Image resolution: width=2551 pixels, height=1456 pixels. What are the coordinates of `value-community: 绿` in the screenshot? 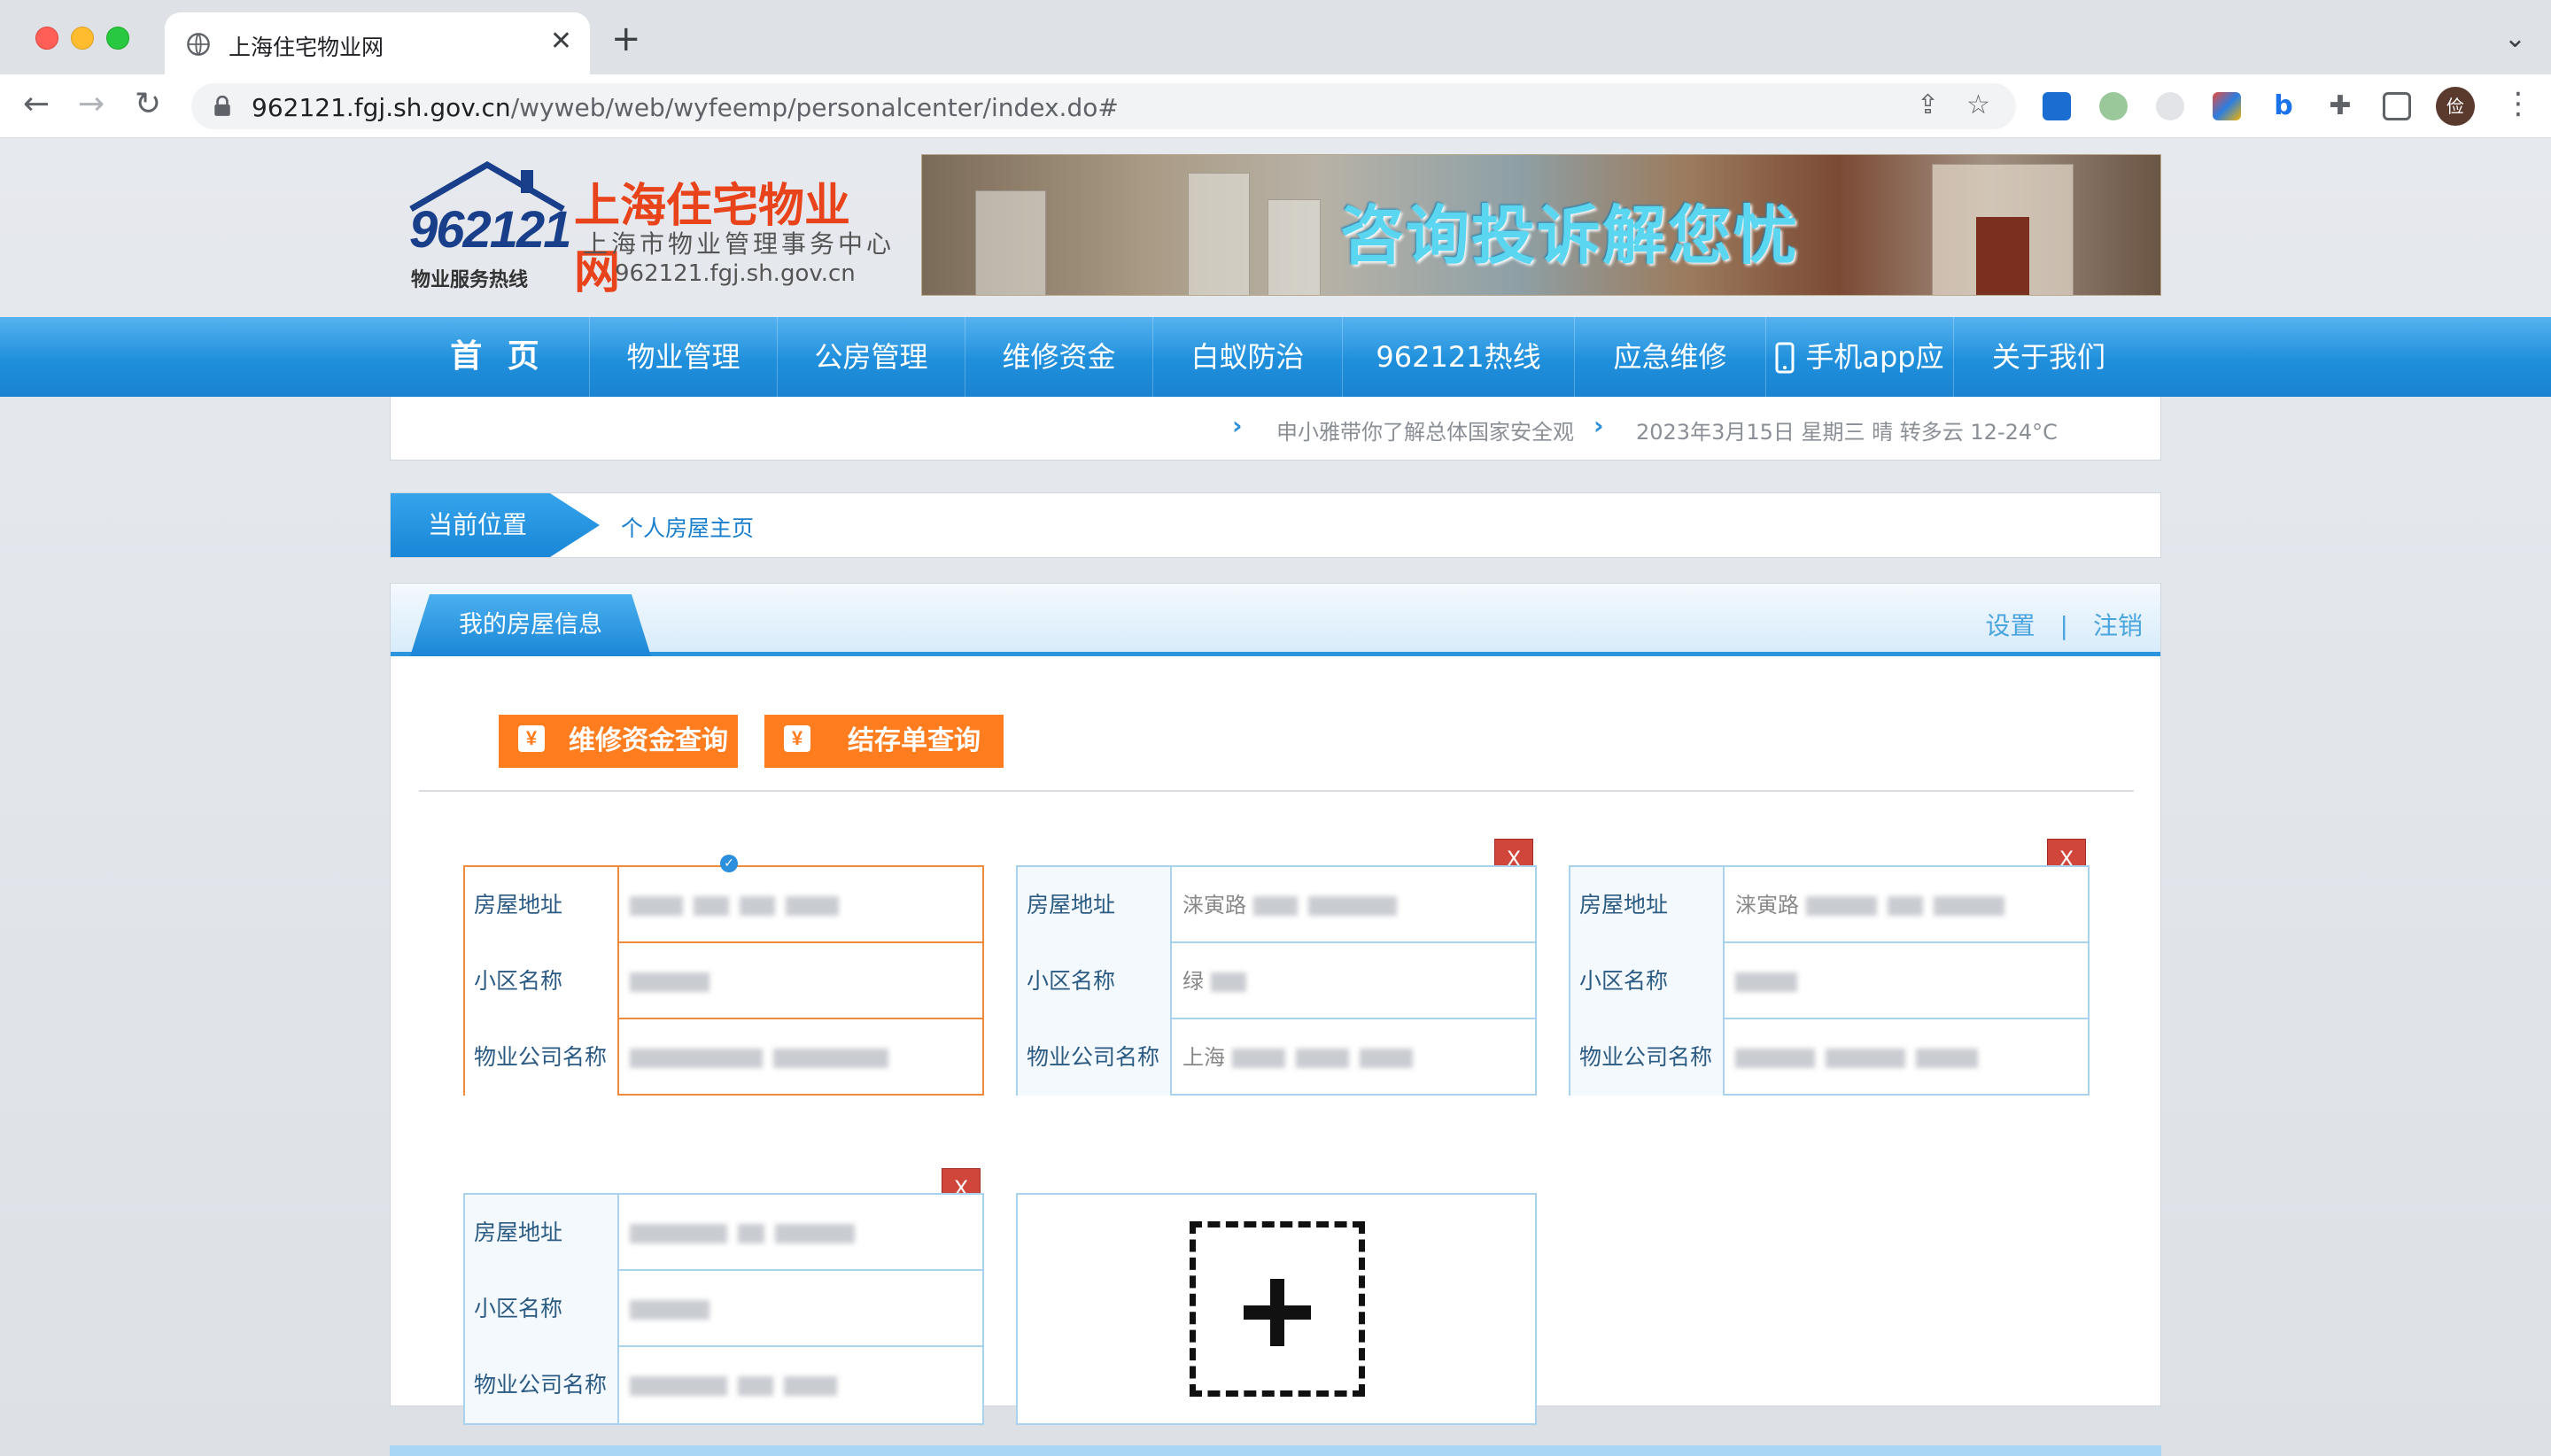 It's located at (1219, 981).